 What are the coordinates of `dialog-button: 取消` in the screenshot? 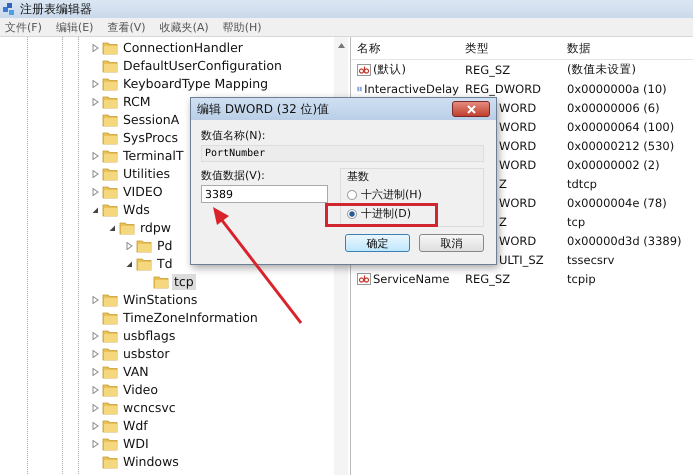 It's located at (451, 243).